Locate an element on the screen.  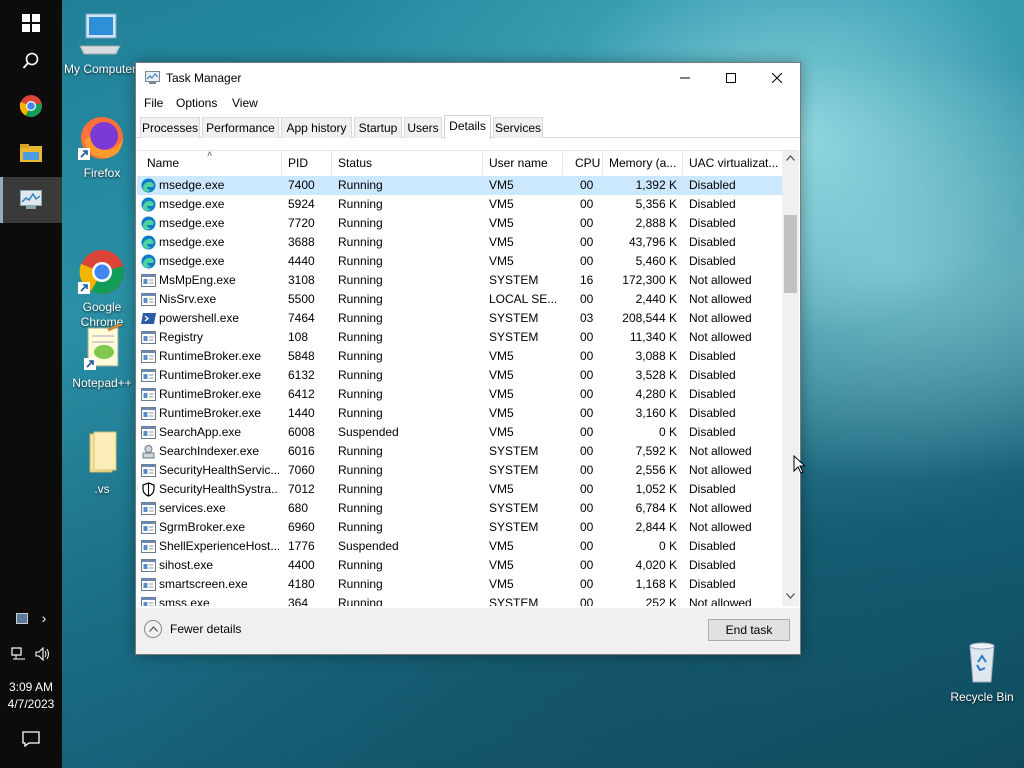
scroll-up-icon is located at coordinates (790, 158).